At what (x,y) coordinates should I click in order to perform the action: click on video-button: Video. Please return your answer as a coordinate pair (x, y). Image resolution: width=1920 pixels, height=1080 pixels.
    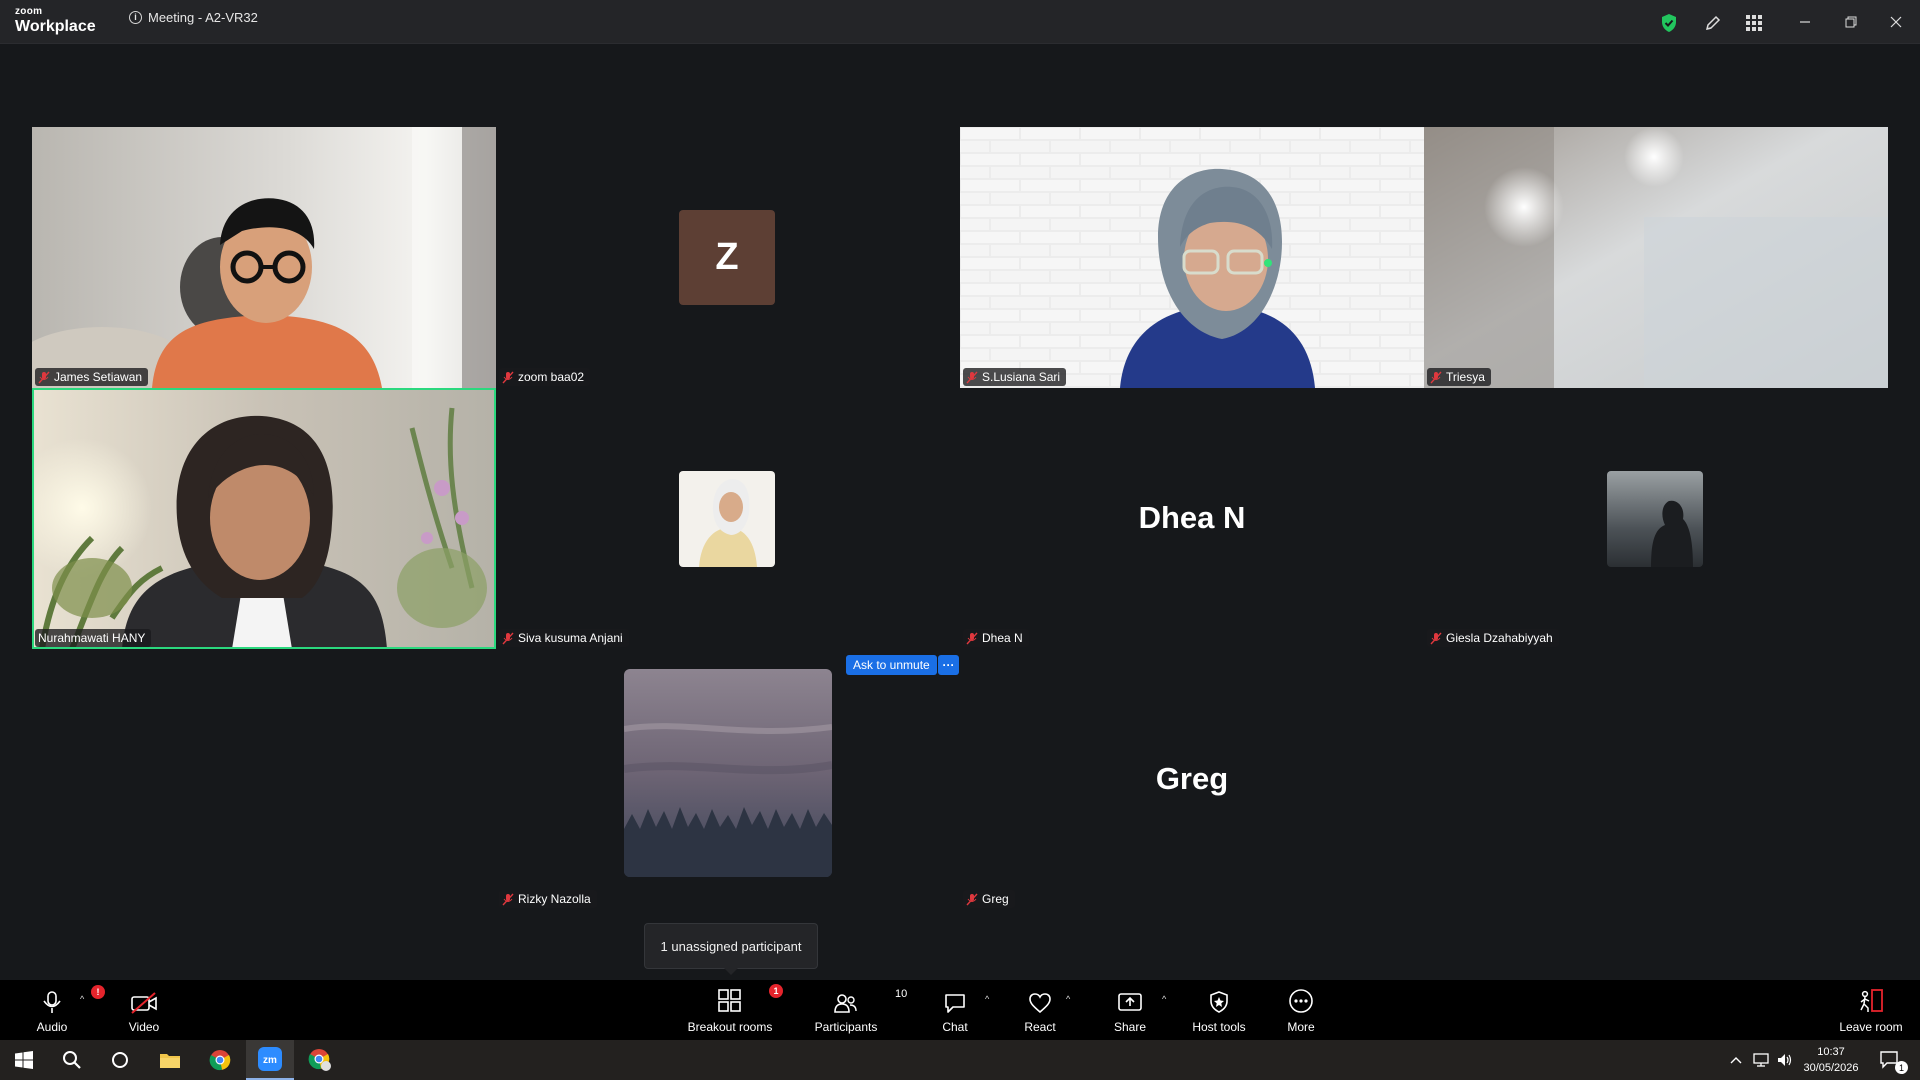
    Looking at the image, I should click on (144, 1011).